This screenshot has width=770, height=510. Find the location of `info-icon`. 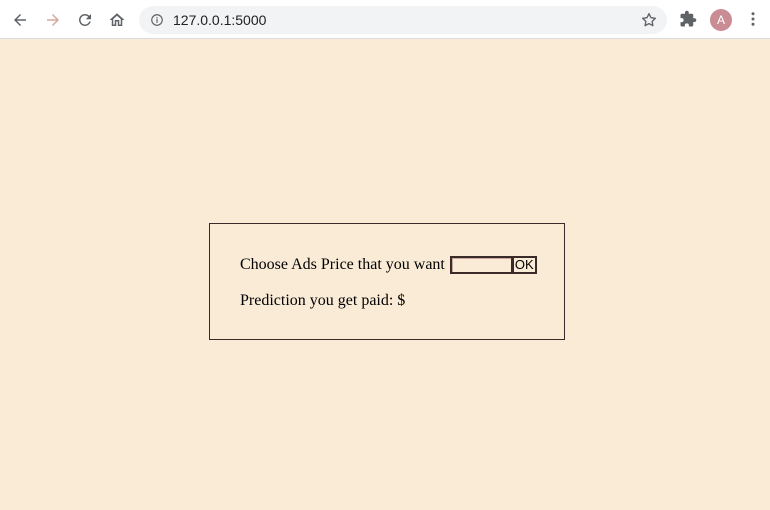

info-icon is located at coordinates (157, 20).